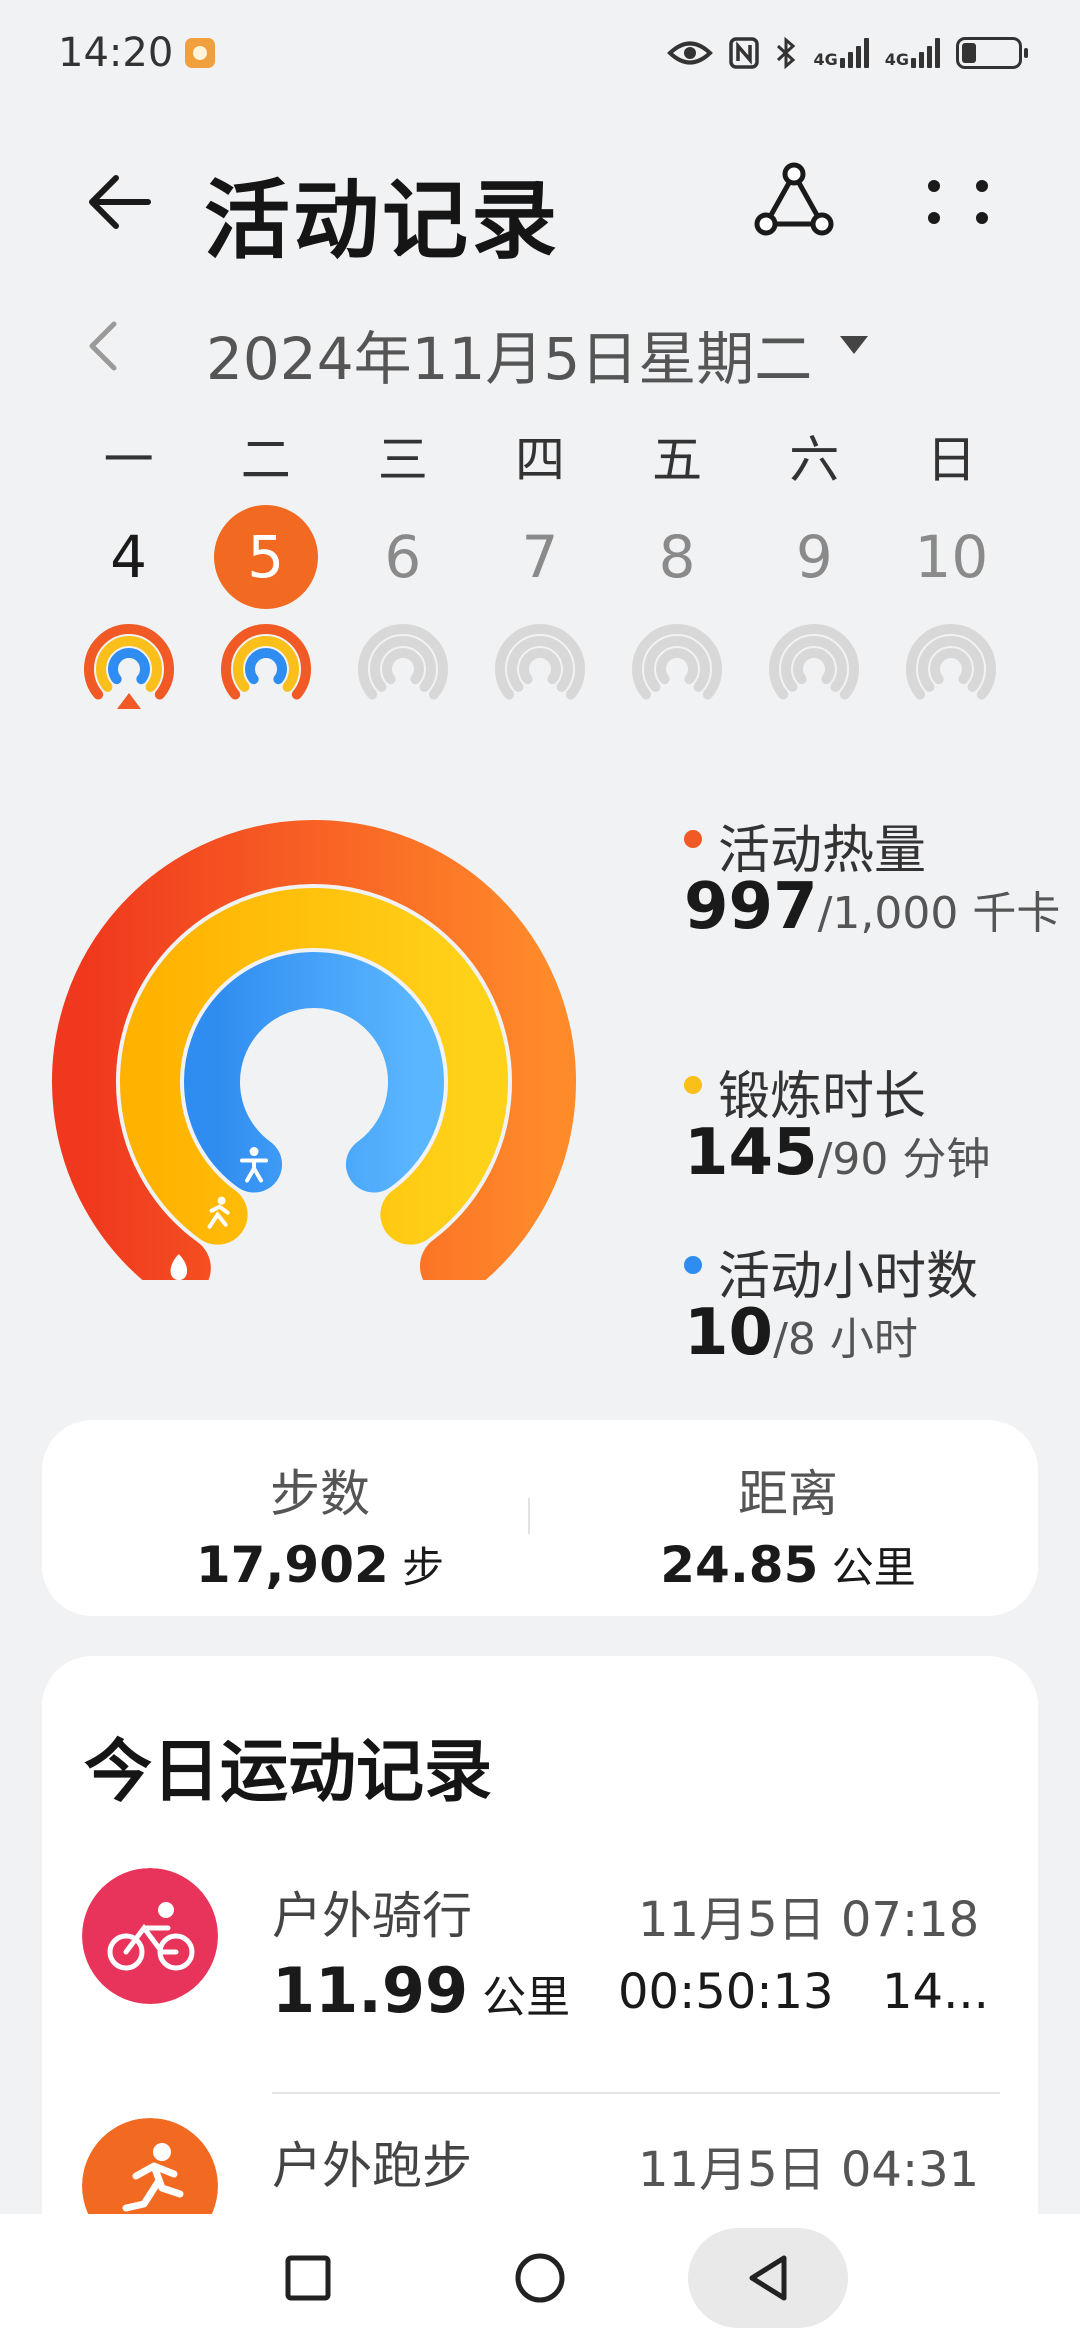 Image resolution: width=1080 pixels, height=2340 pixels. What do you see at coordinates (693, 1265) in the screenshot?
I see `hours-dot` at bounding box center [693, 1265].